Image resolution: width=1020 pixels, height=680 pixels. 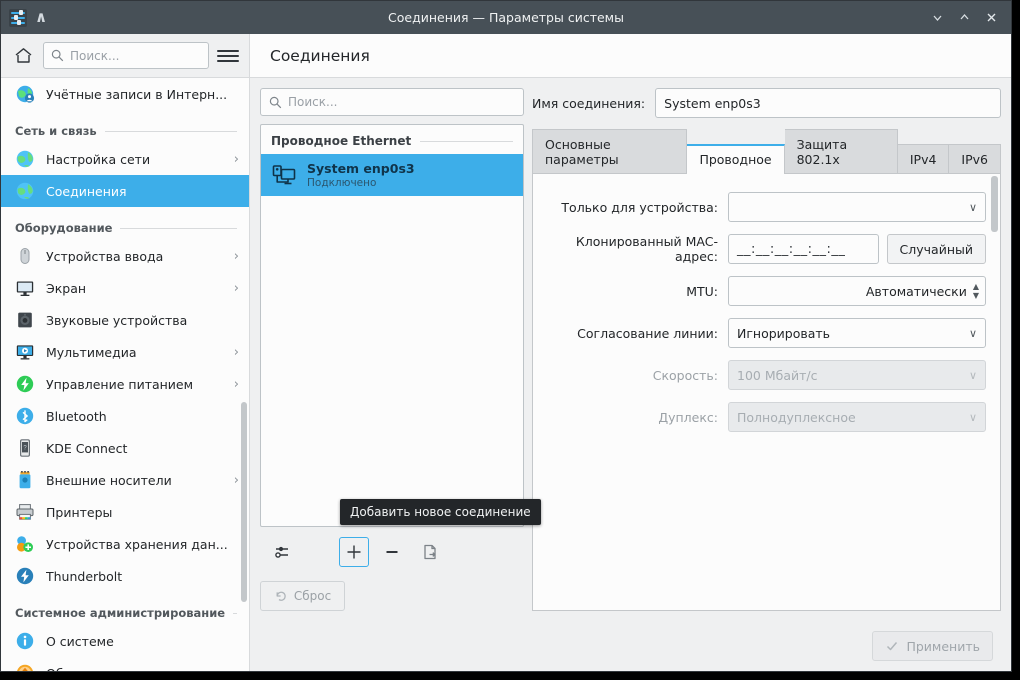 I want to click on sidebar-item-label: Thunderbolt, so click(x=84, y=576).